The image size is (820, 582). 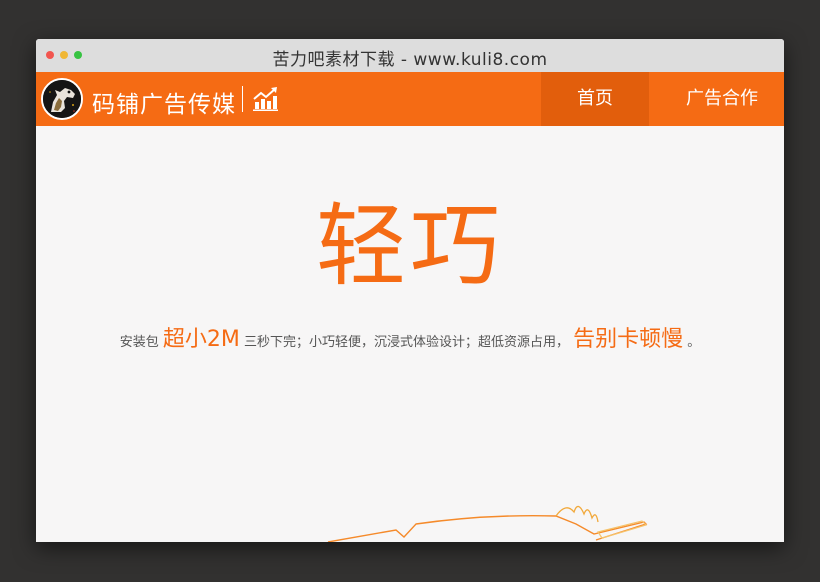 I want to click on bar-chart-trend-icon, so click(x=265, y=99).